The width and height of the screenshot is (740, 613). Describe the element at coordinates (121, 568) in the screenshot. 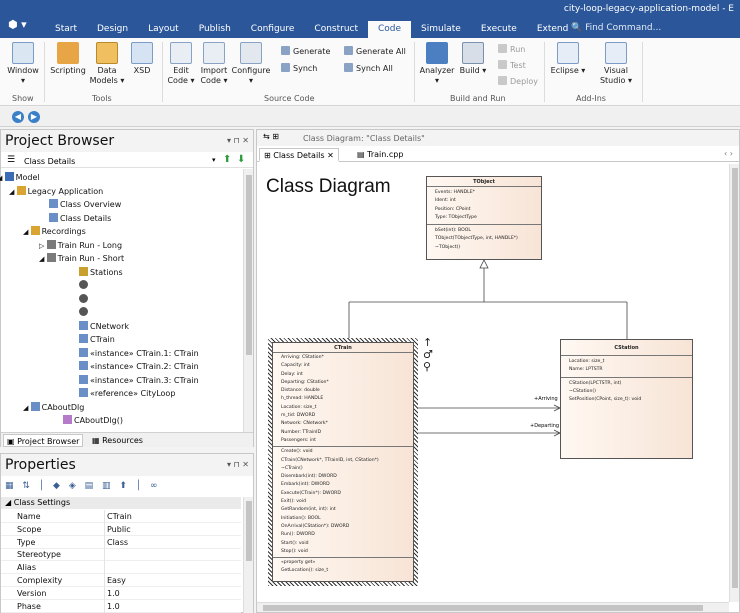

I see `property-row: Alias` at that location.